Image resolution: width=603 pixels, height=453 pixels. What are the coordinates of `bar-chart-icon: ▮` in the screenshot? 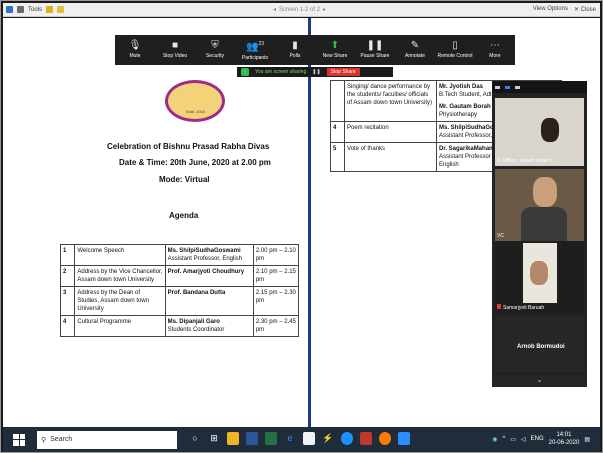 It's located at (295, 45).